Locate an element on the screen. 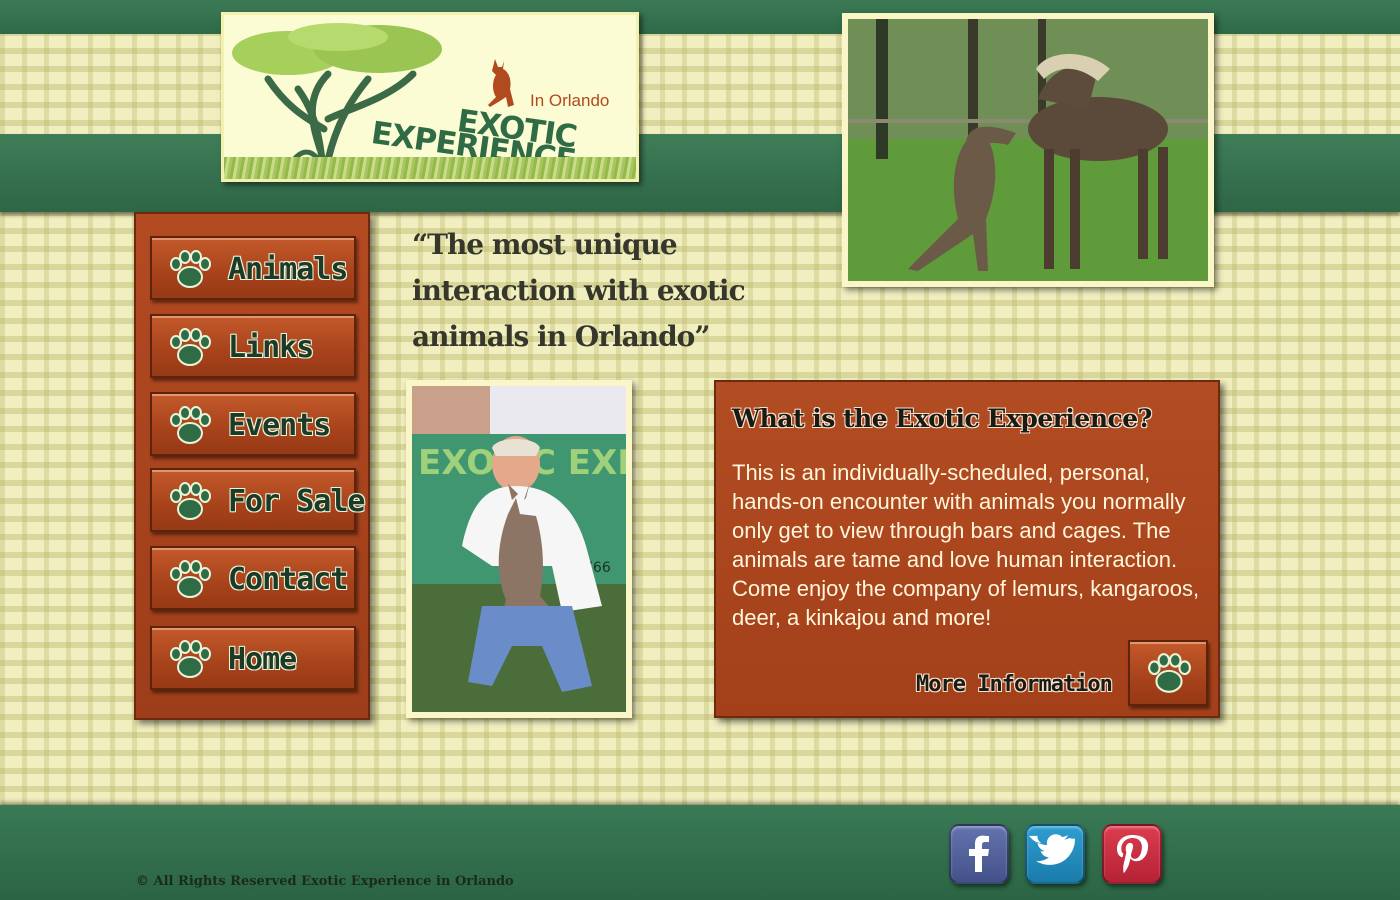 Image resolution: width=1400 pixels, height=900 pixels. pinterest-icon is located at coordinates (1132, 854).